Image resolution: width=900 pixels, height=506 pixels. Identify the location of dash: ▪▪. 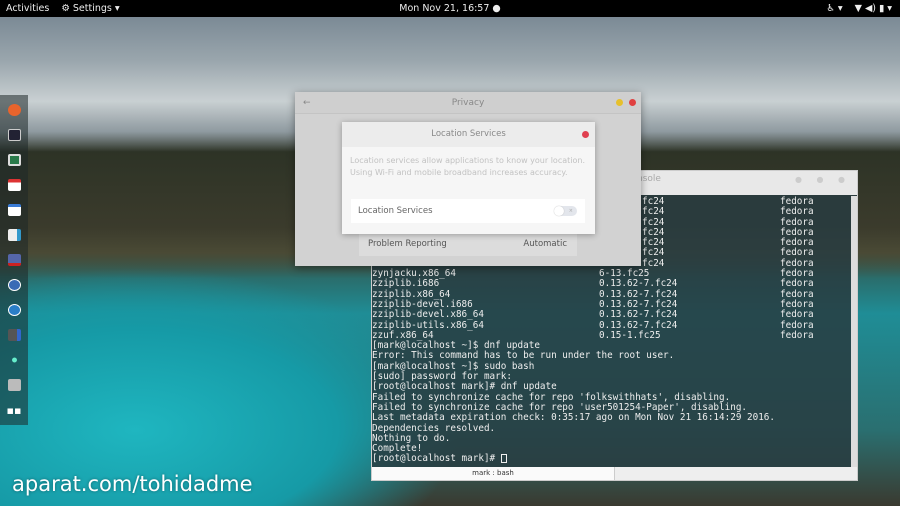
(14, 260).